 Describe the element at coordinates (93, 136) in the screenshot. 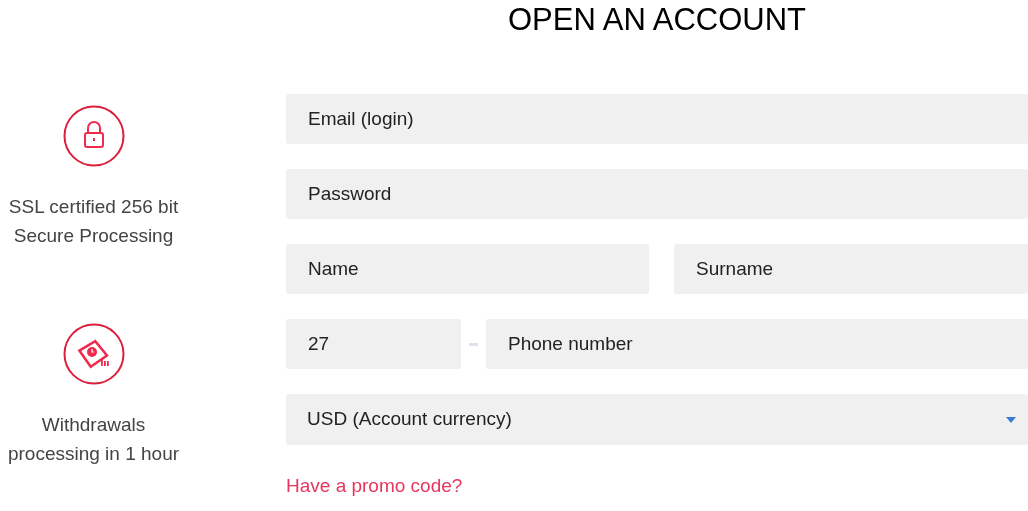

I see `lock-icon` at that location.